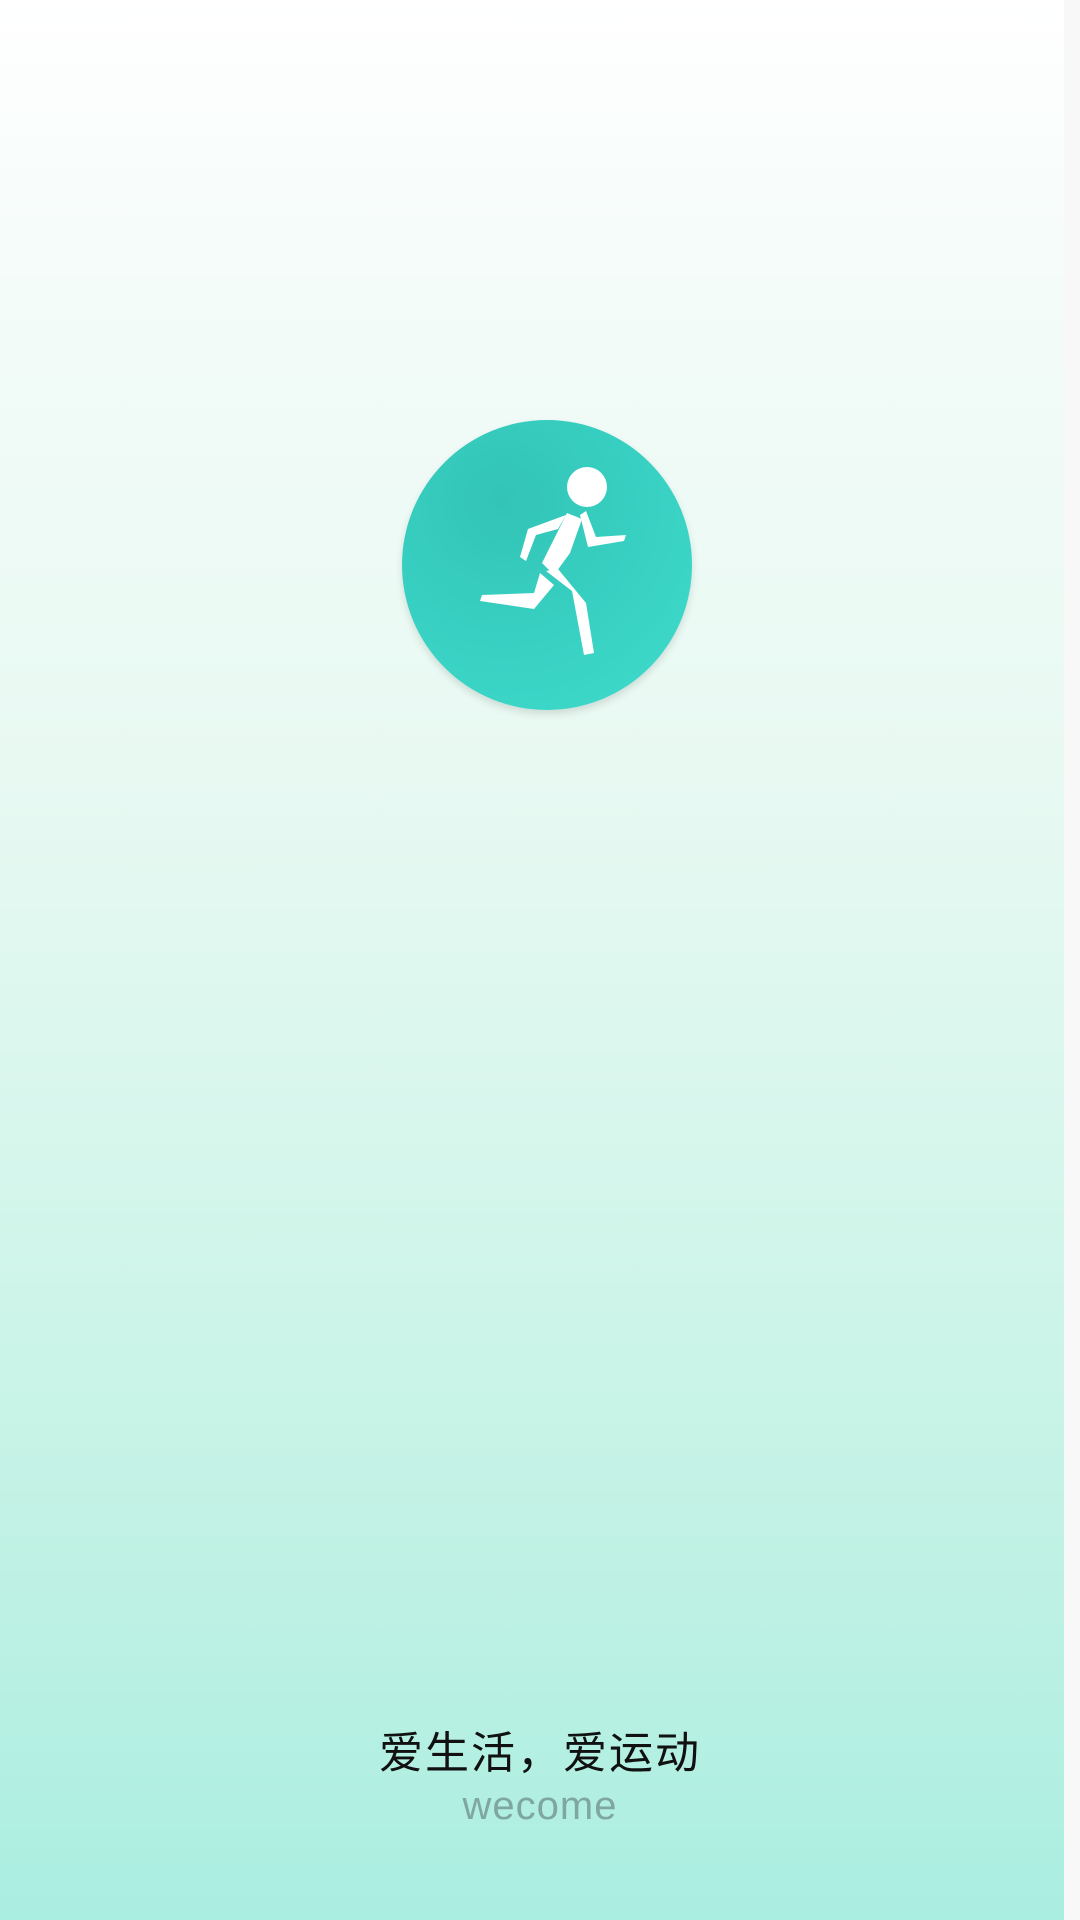 The height and width of the screenshot is (1920, 1080). I want to click on app-logo, so click(547, 565).